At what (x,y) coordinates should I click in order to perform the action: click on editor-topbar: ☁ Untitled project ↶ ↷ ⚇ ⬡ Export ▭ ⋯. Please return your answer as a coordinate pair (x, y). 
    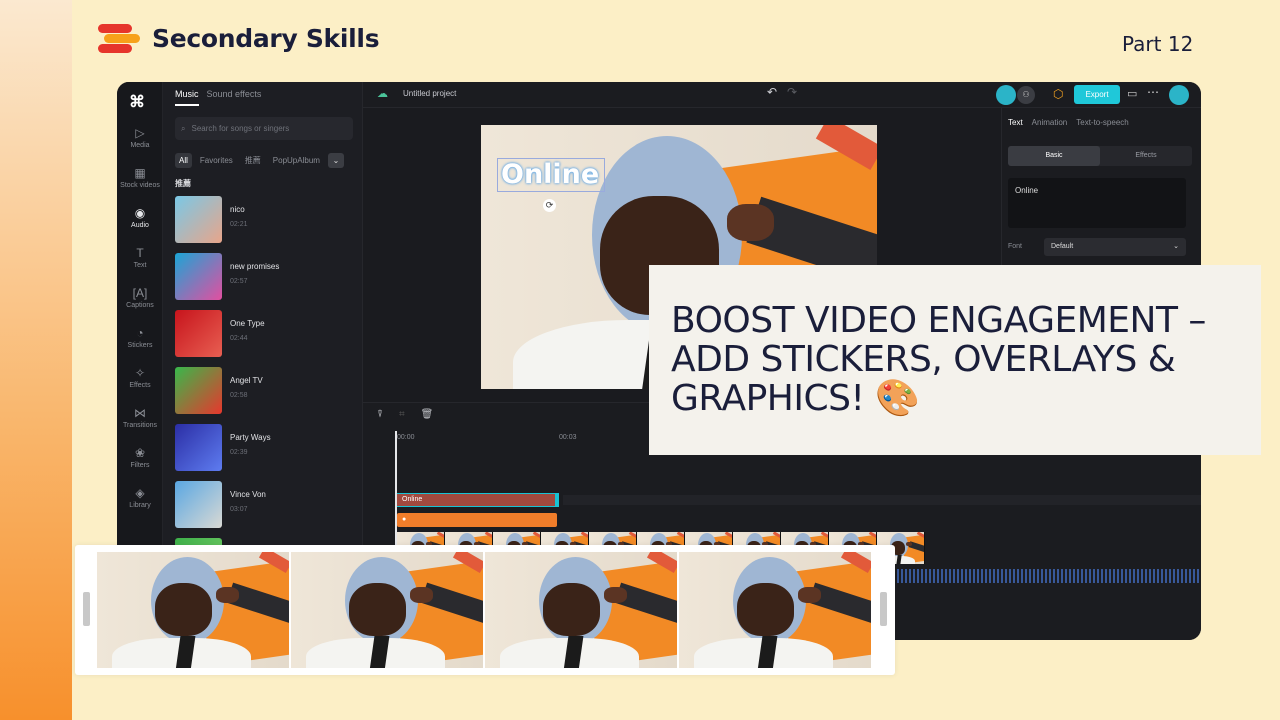
    Looking at the image, I should click on (782, 95).